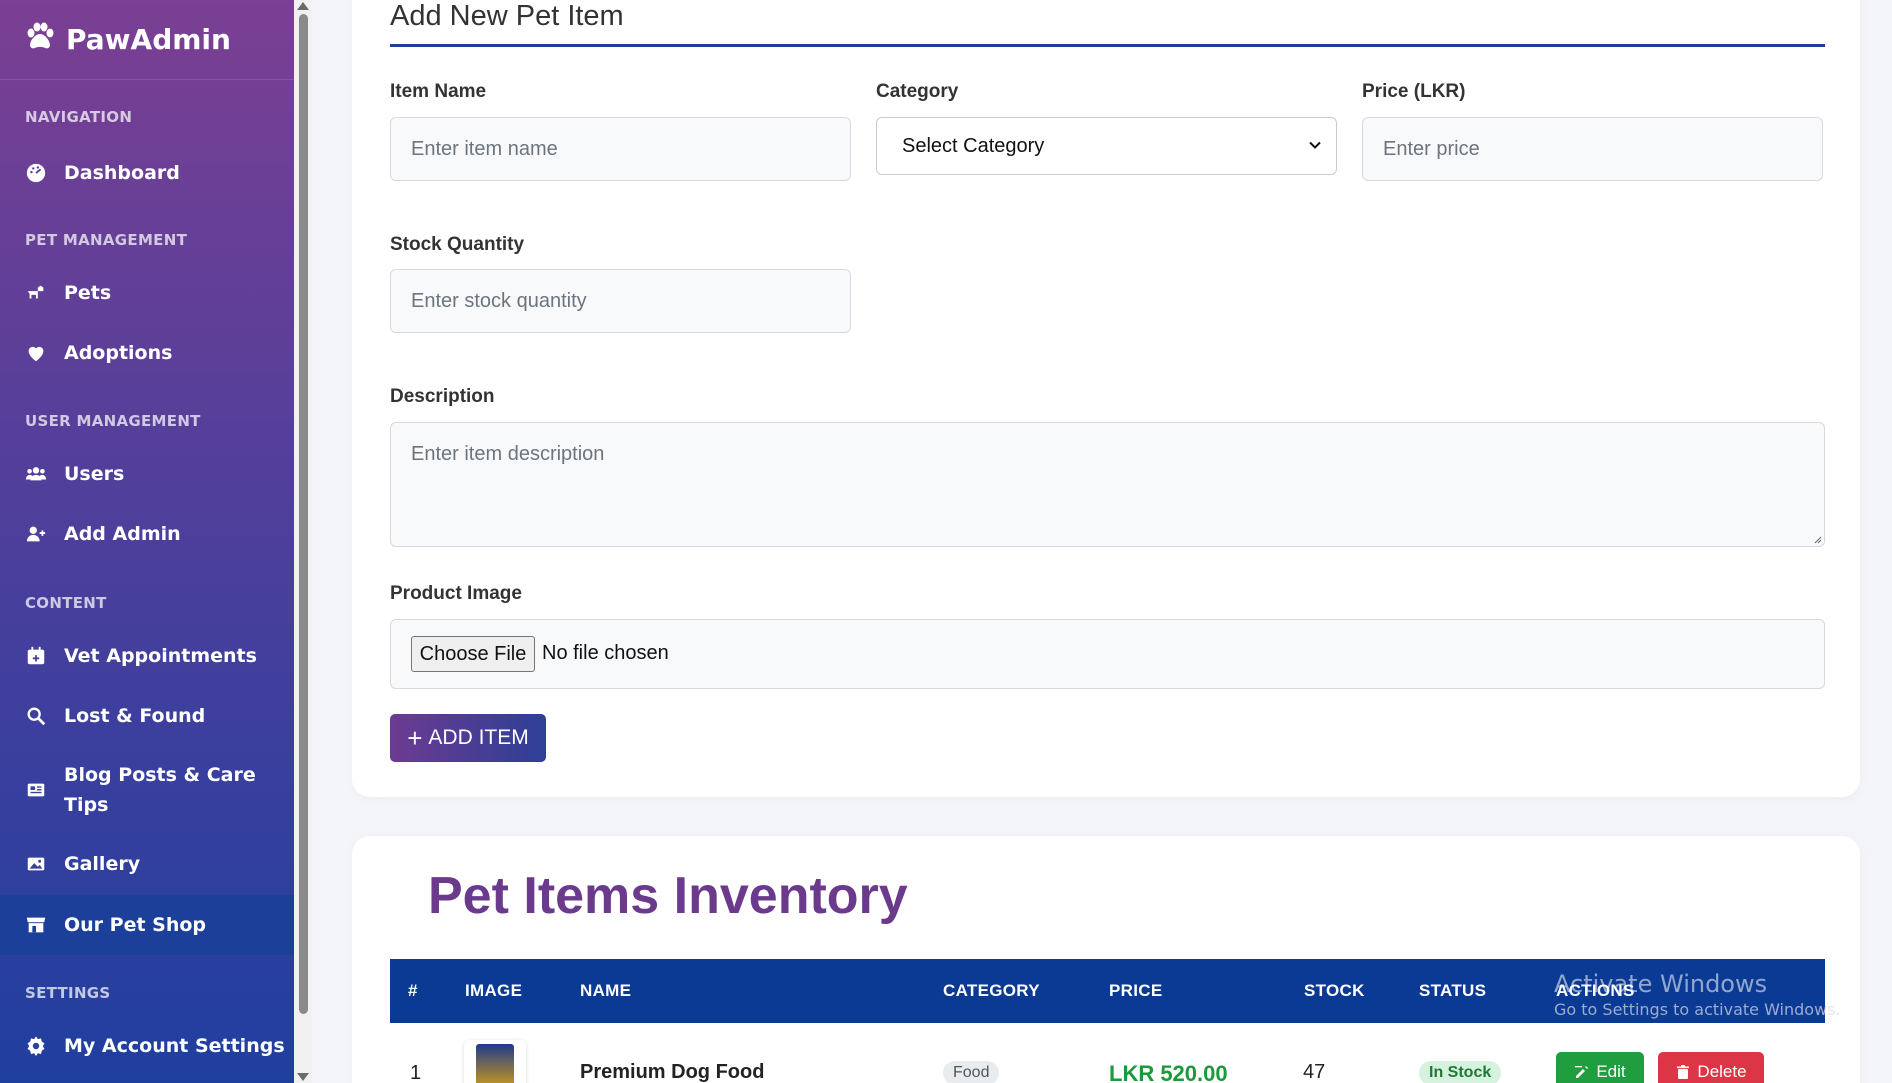 Image resolution: width=1892 pixels, height=1083 pixels. What do you see at coordinates (668, 896) in the screenshot?
I see `inventory-title: Pet Items Inventory` at bounding box center [668, 896].